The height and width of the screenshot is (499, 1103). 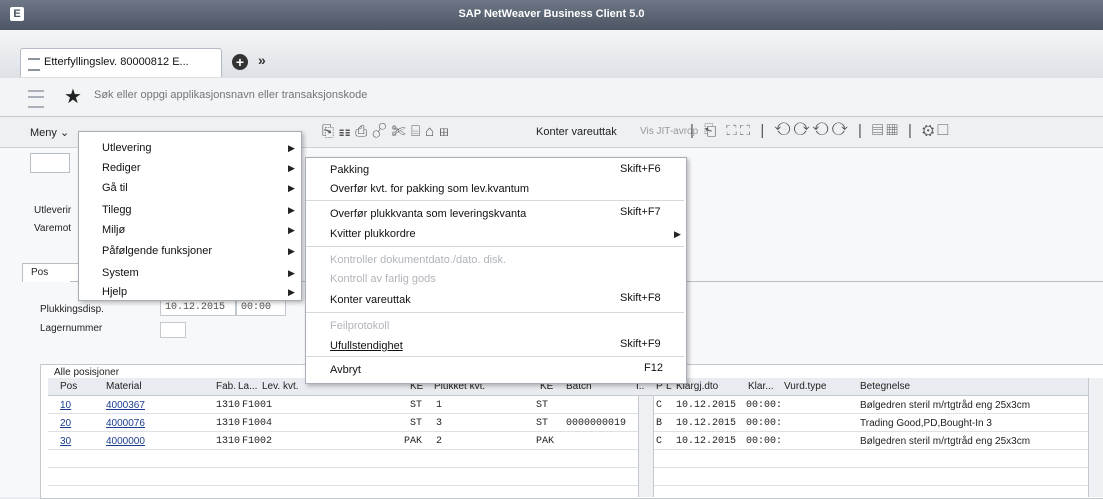 I want to click on search-input, so click(x=274, y=95).